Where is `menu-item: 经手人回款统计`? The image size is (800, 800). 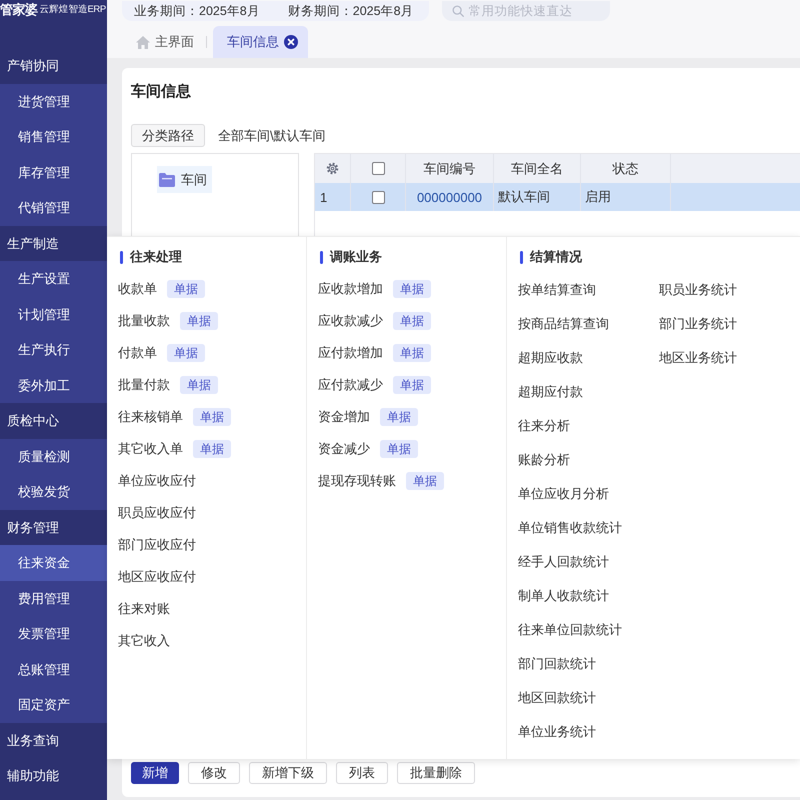
menu-item: 经手人回款统计 is located at coordinates (563, 562).